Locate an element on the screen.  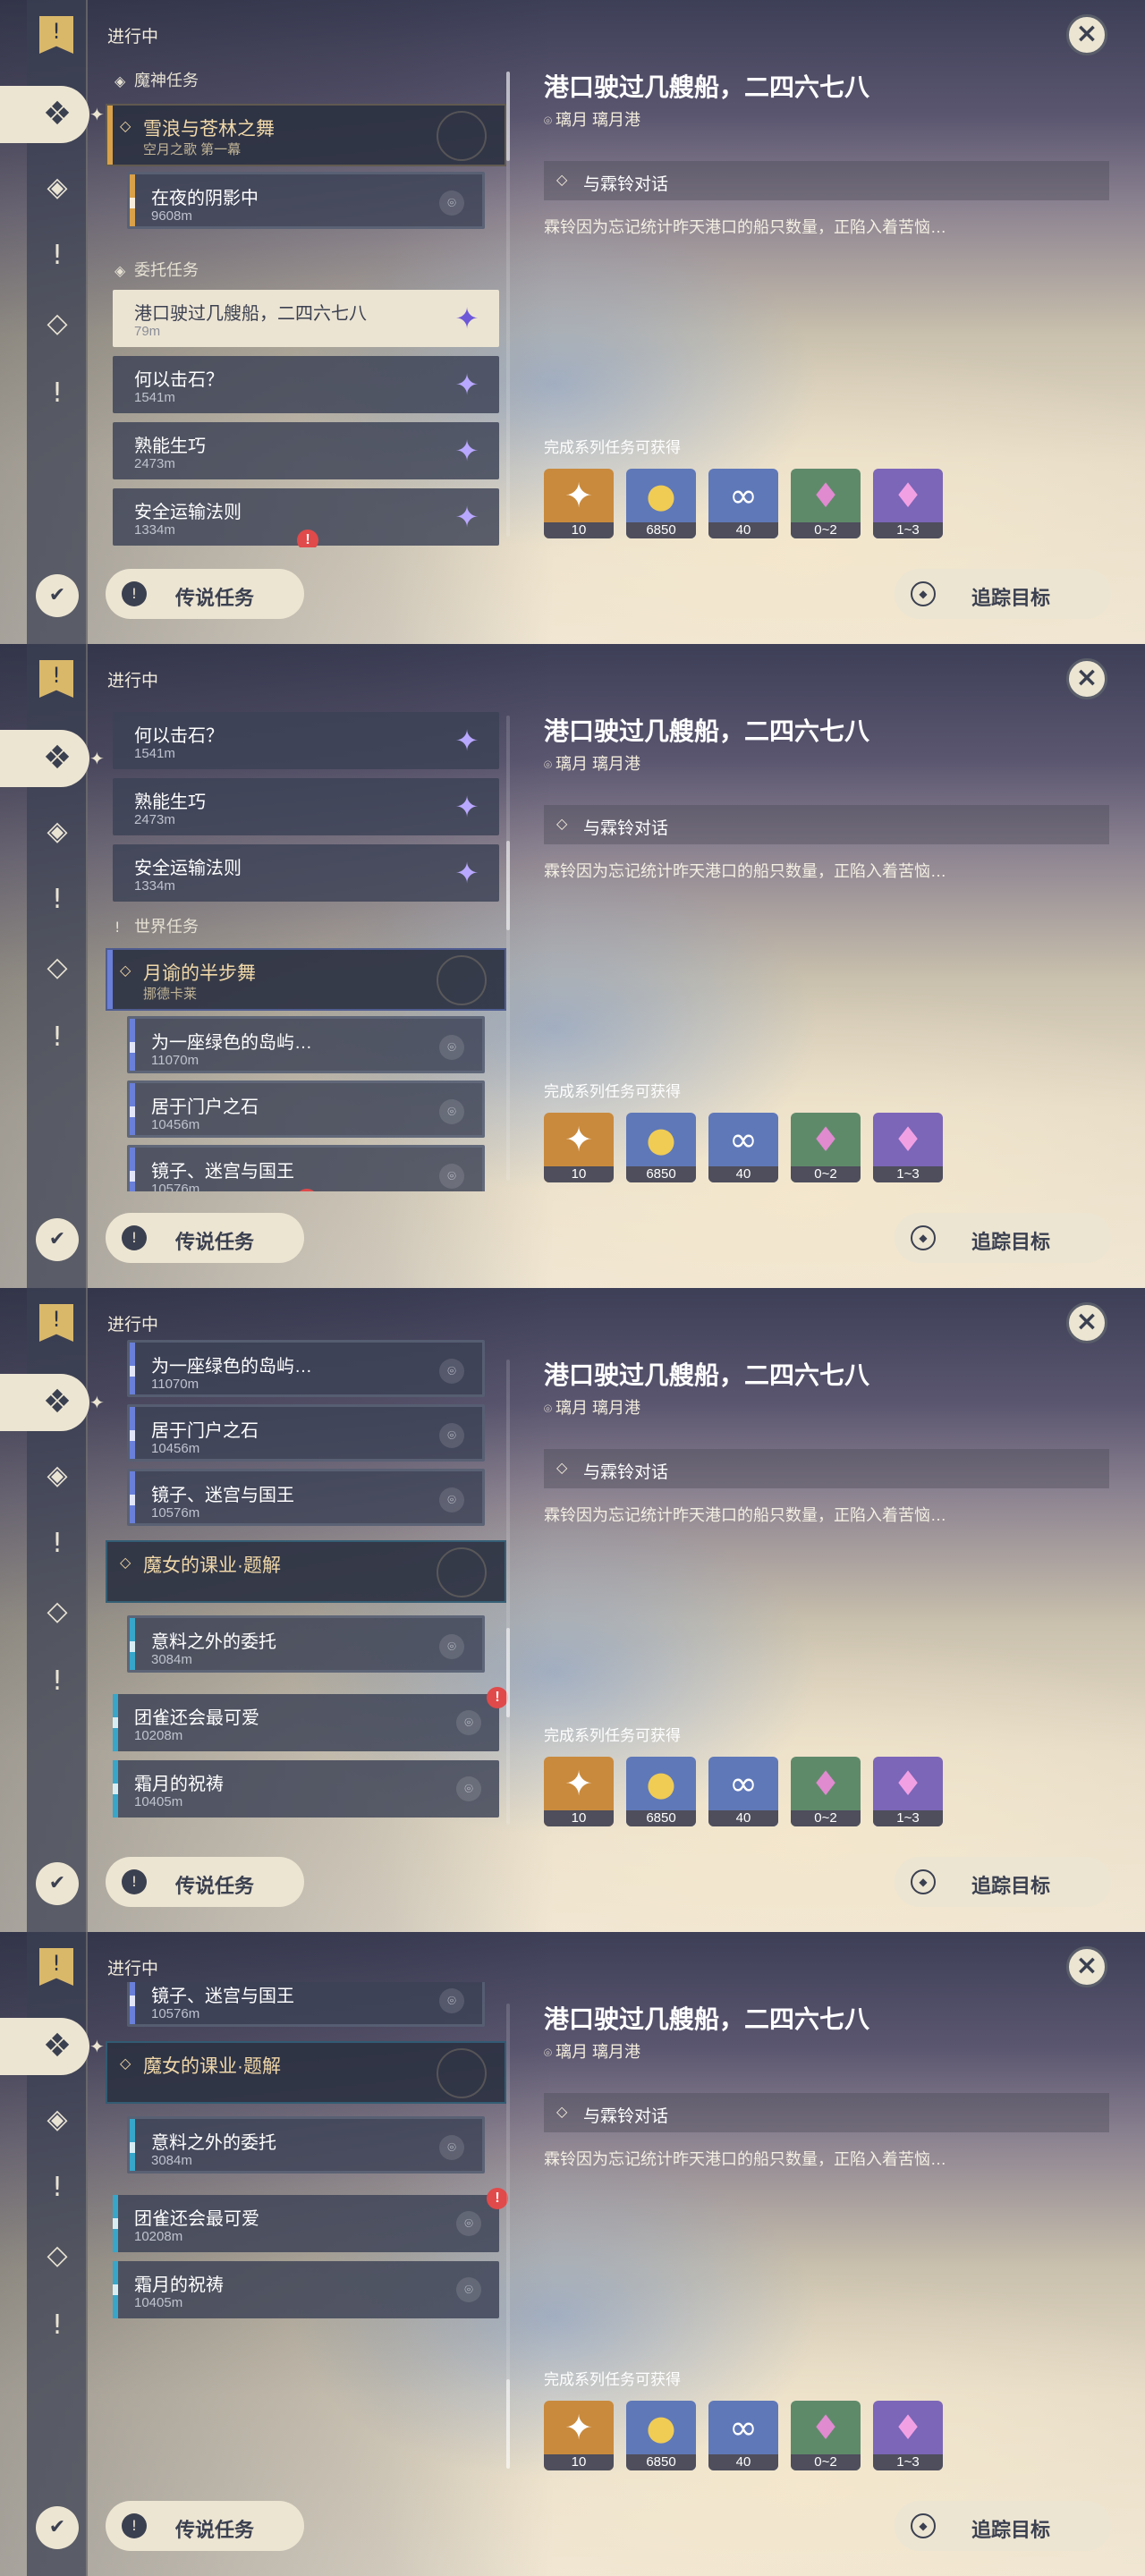
quest-item: 安全运输法则 1334m ✦ ! is located at coordinates (306, 517).